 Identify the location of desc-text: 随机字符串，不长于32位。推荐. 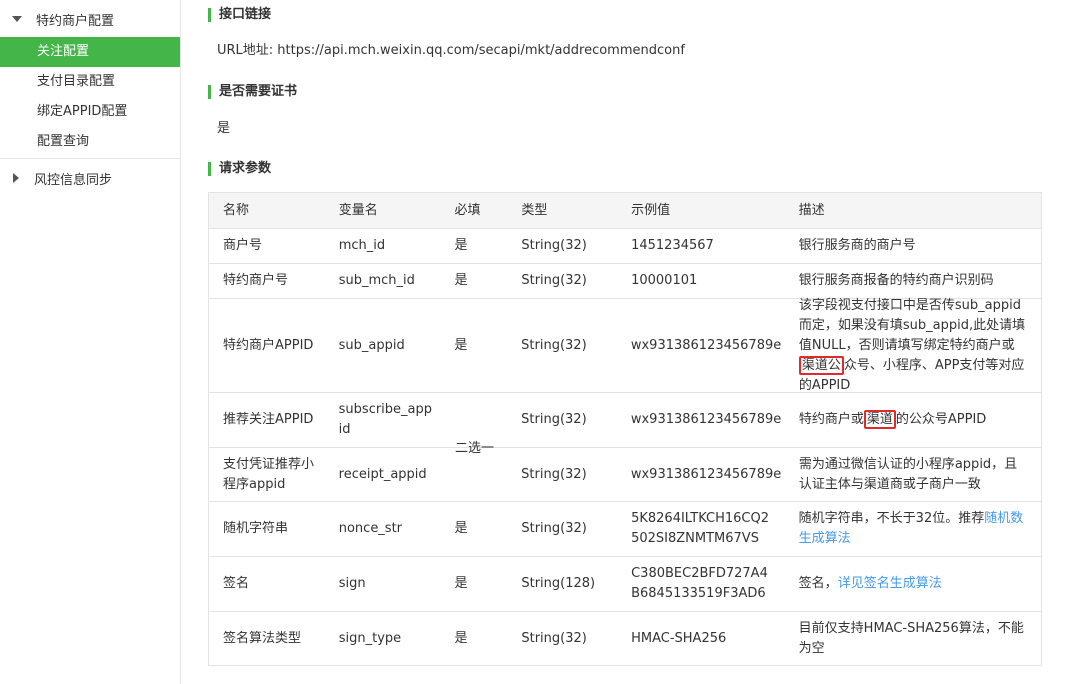
(891, 518).